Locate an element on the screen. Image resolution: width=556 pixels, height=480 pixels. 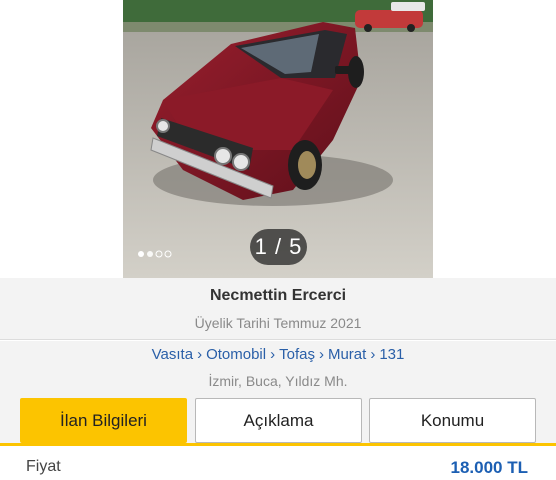
membership-date: Üyelik Tarihi Temmuz 2021 is located at coordinates (278, 323).